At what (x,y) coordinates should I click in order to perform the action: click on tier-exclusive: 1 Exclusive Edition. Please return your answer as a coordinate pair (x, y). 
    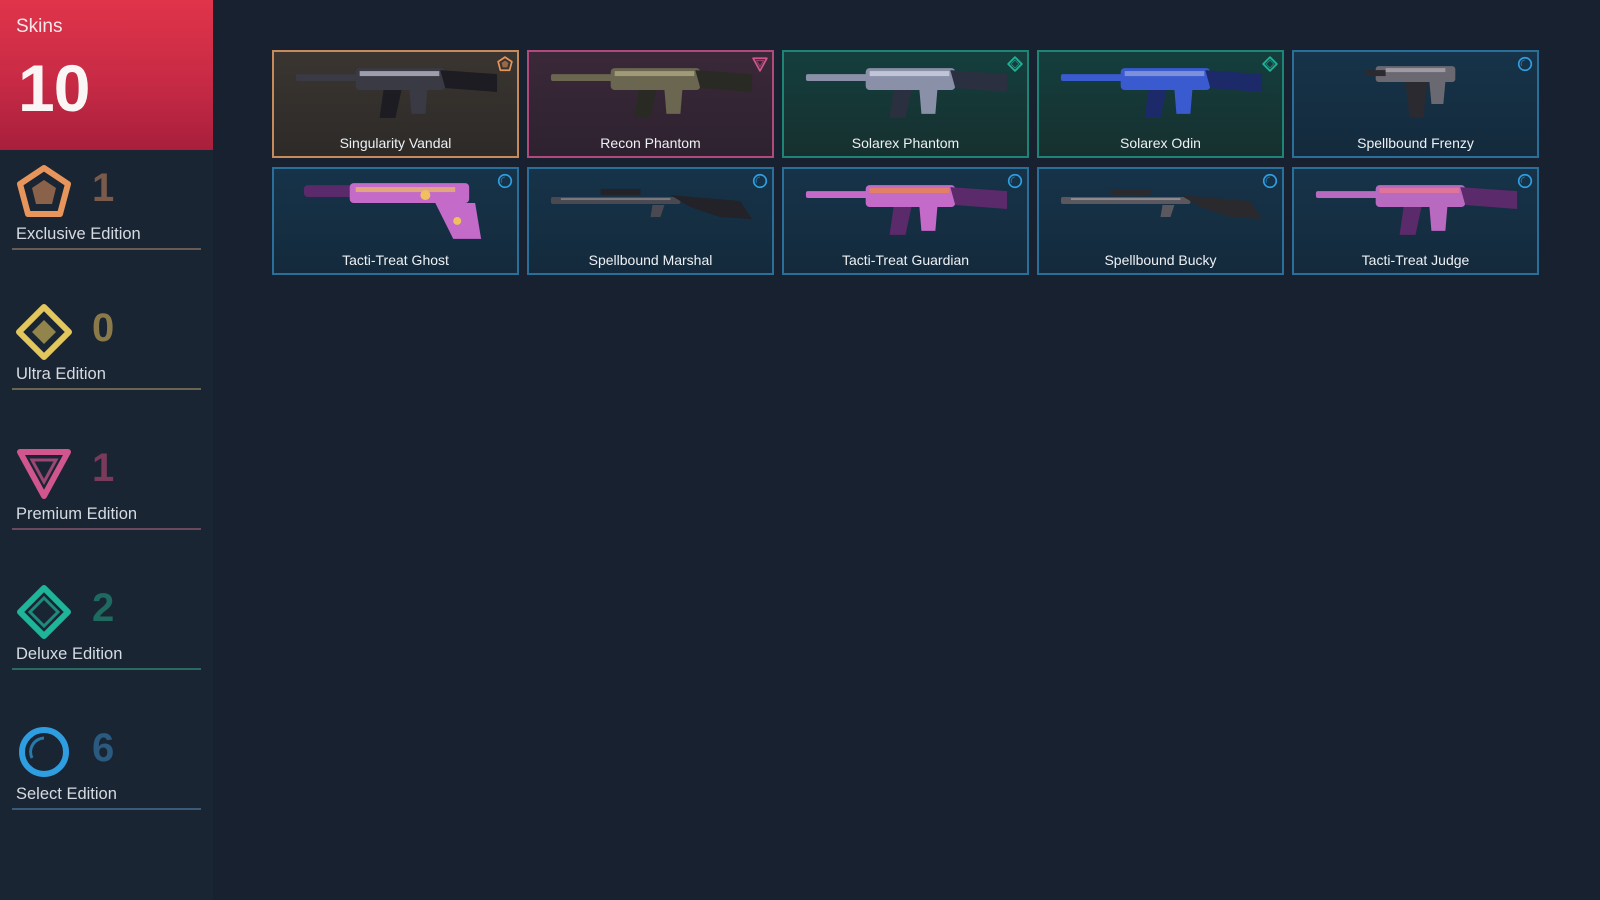
    Looking at the image, I should click on (106, 200).